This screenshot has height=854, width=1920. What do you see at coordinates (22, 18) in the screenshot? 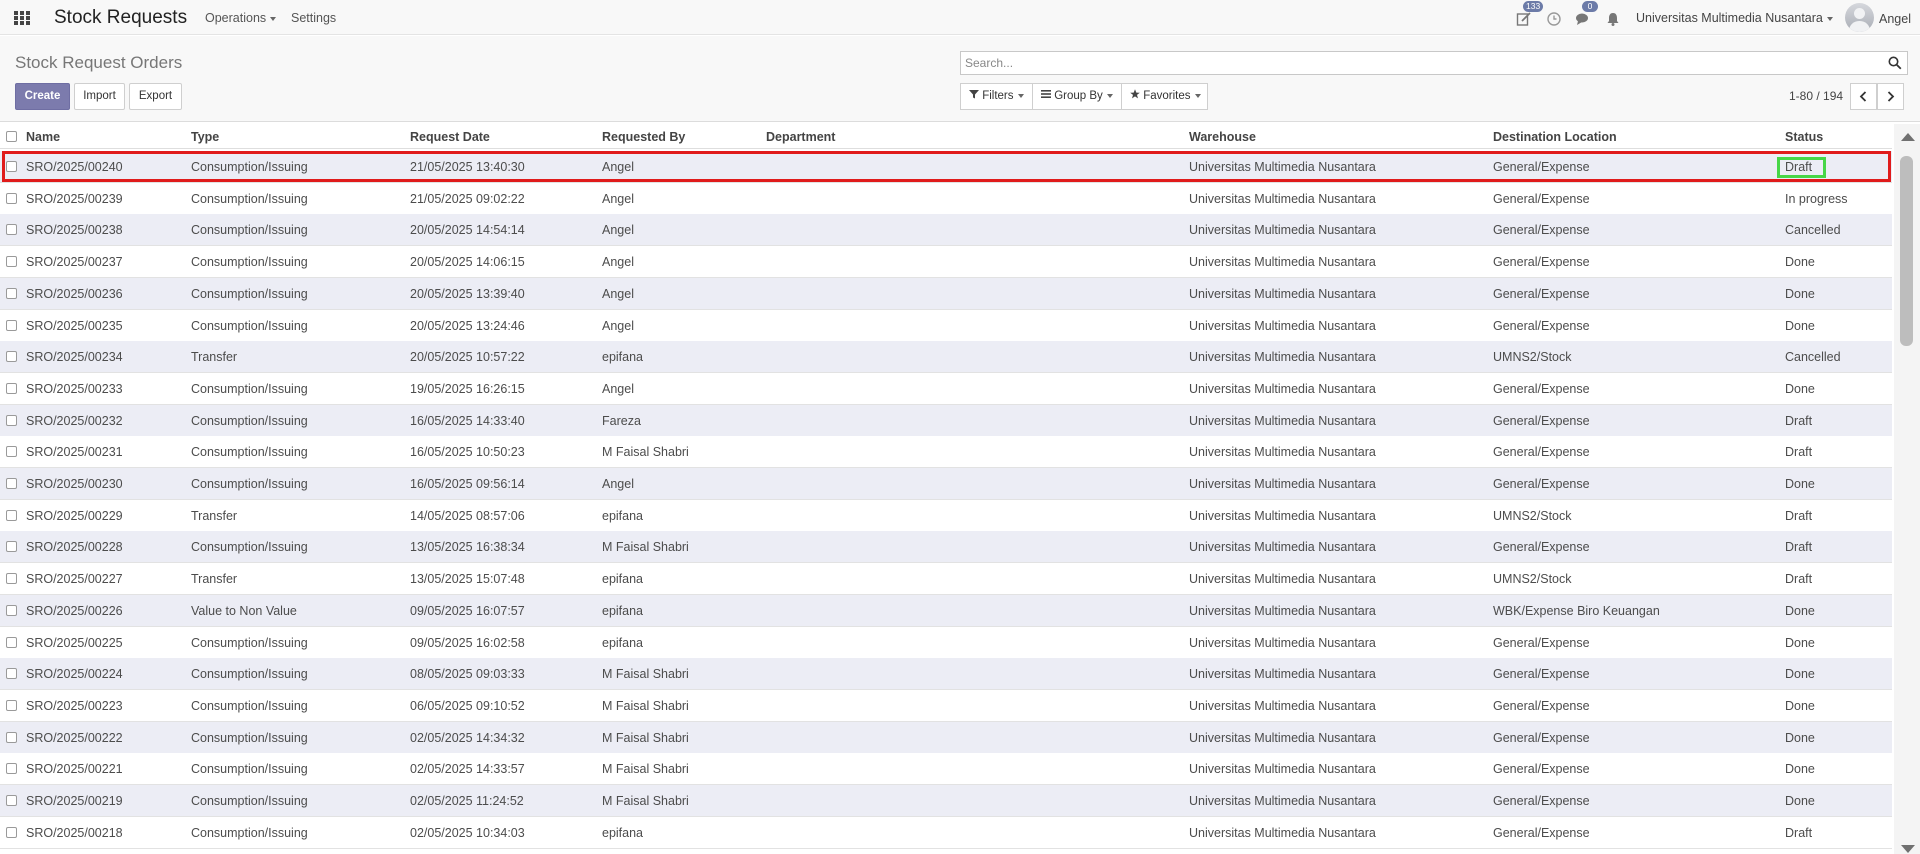
I see `apps-grid-icon` at bounding box center [22, 18].